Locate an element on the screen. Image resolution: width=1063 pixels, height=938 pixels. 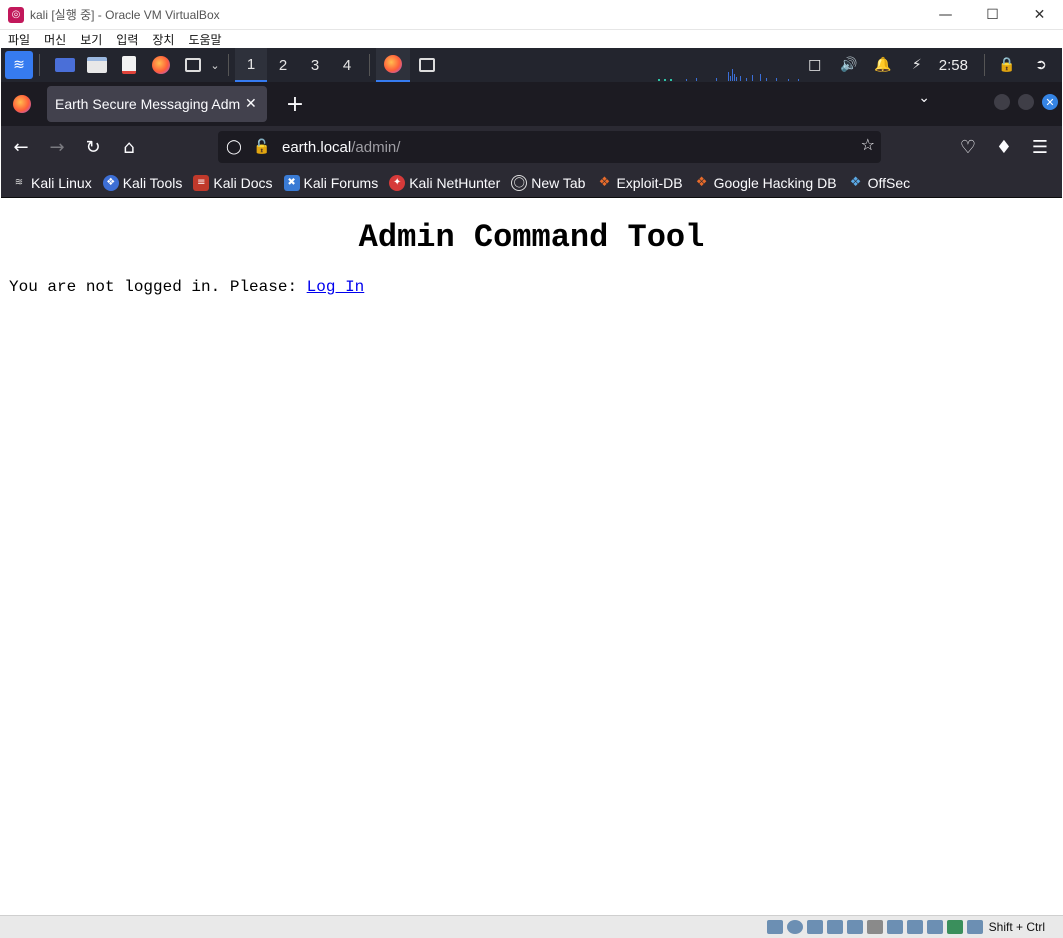
window-controls: — ☐ ✕ is located at coordinates (992, 15).